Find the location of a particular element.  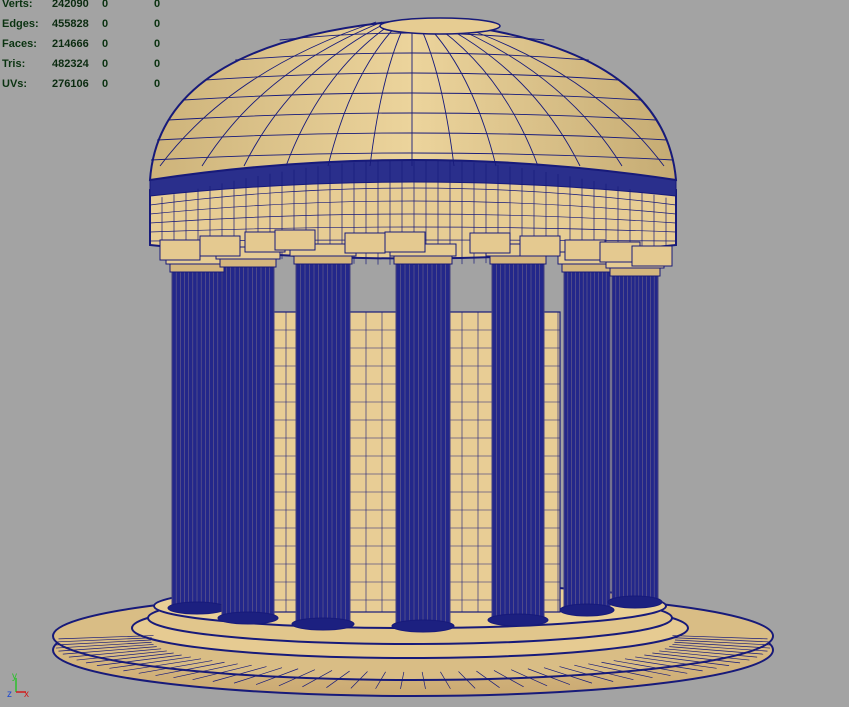

hud-total-value: 242090 is located at coordinates (70, 5).